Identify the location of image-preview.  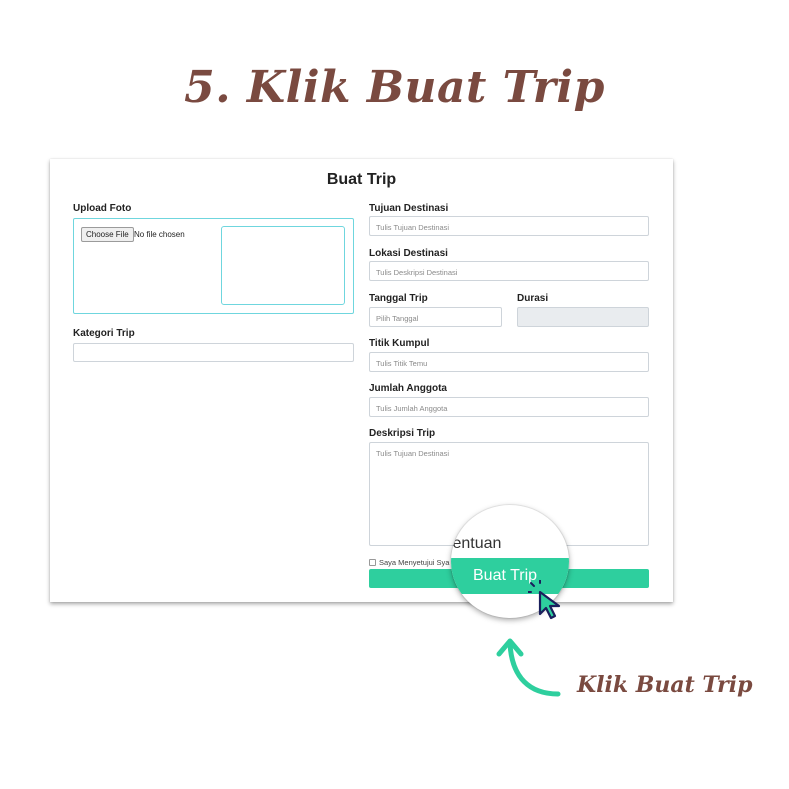
(283, 265).